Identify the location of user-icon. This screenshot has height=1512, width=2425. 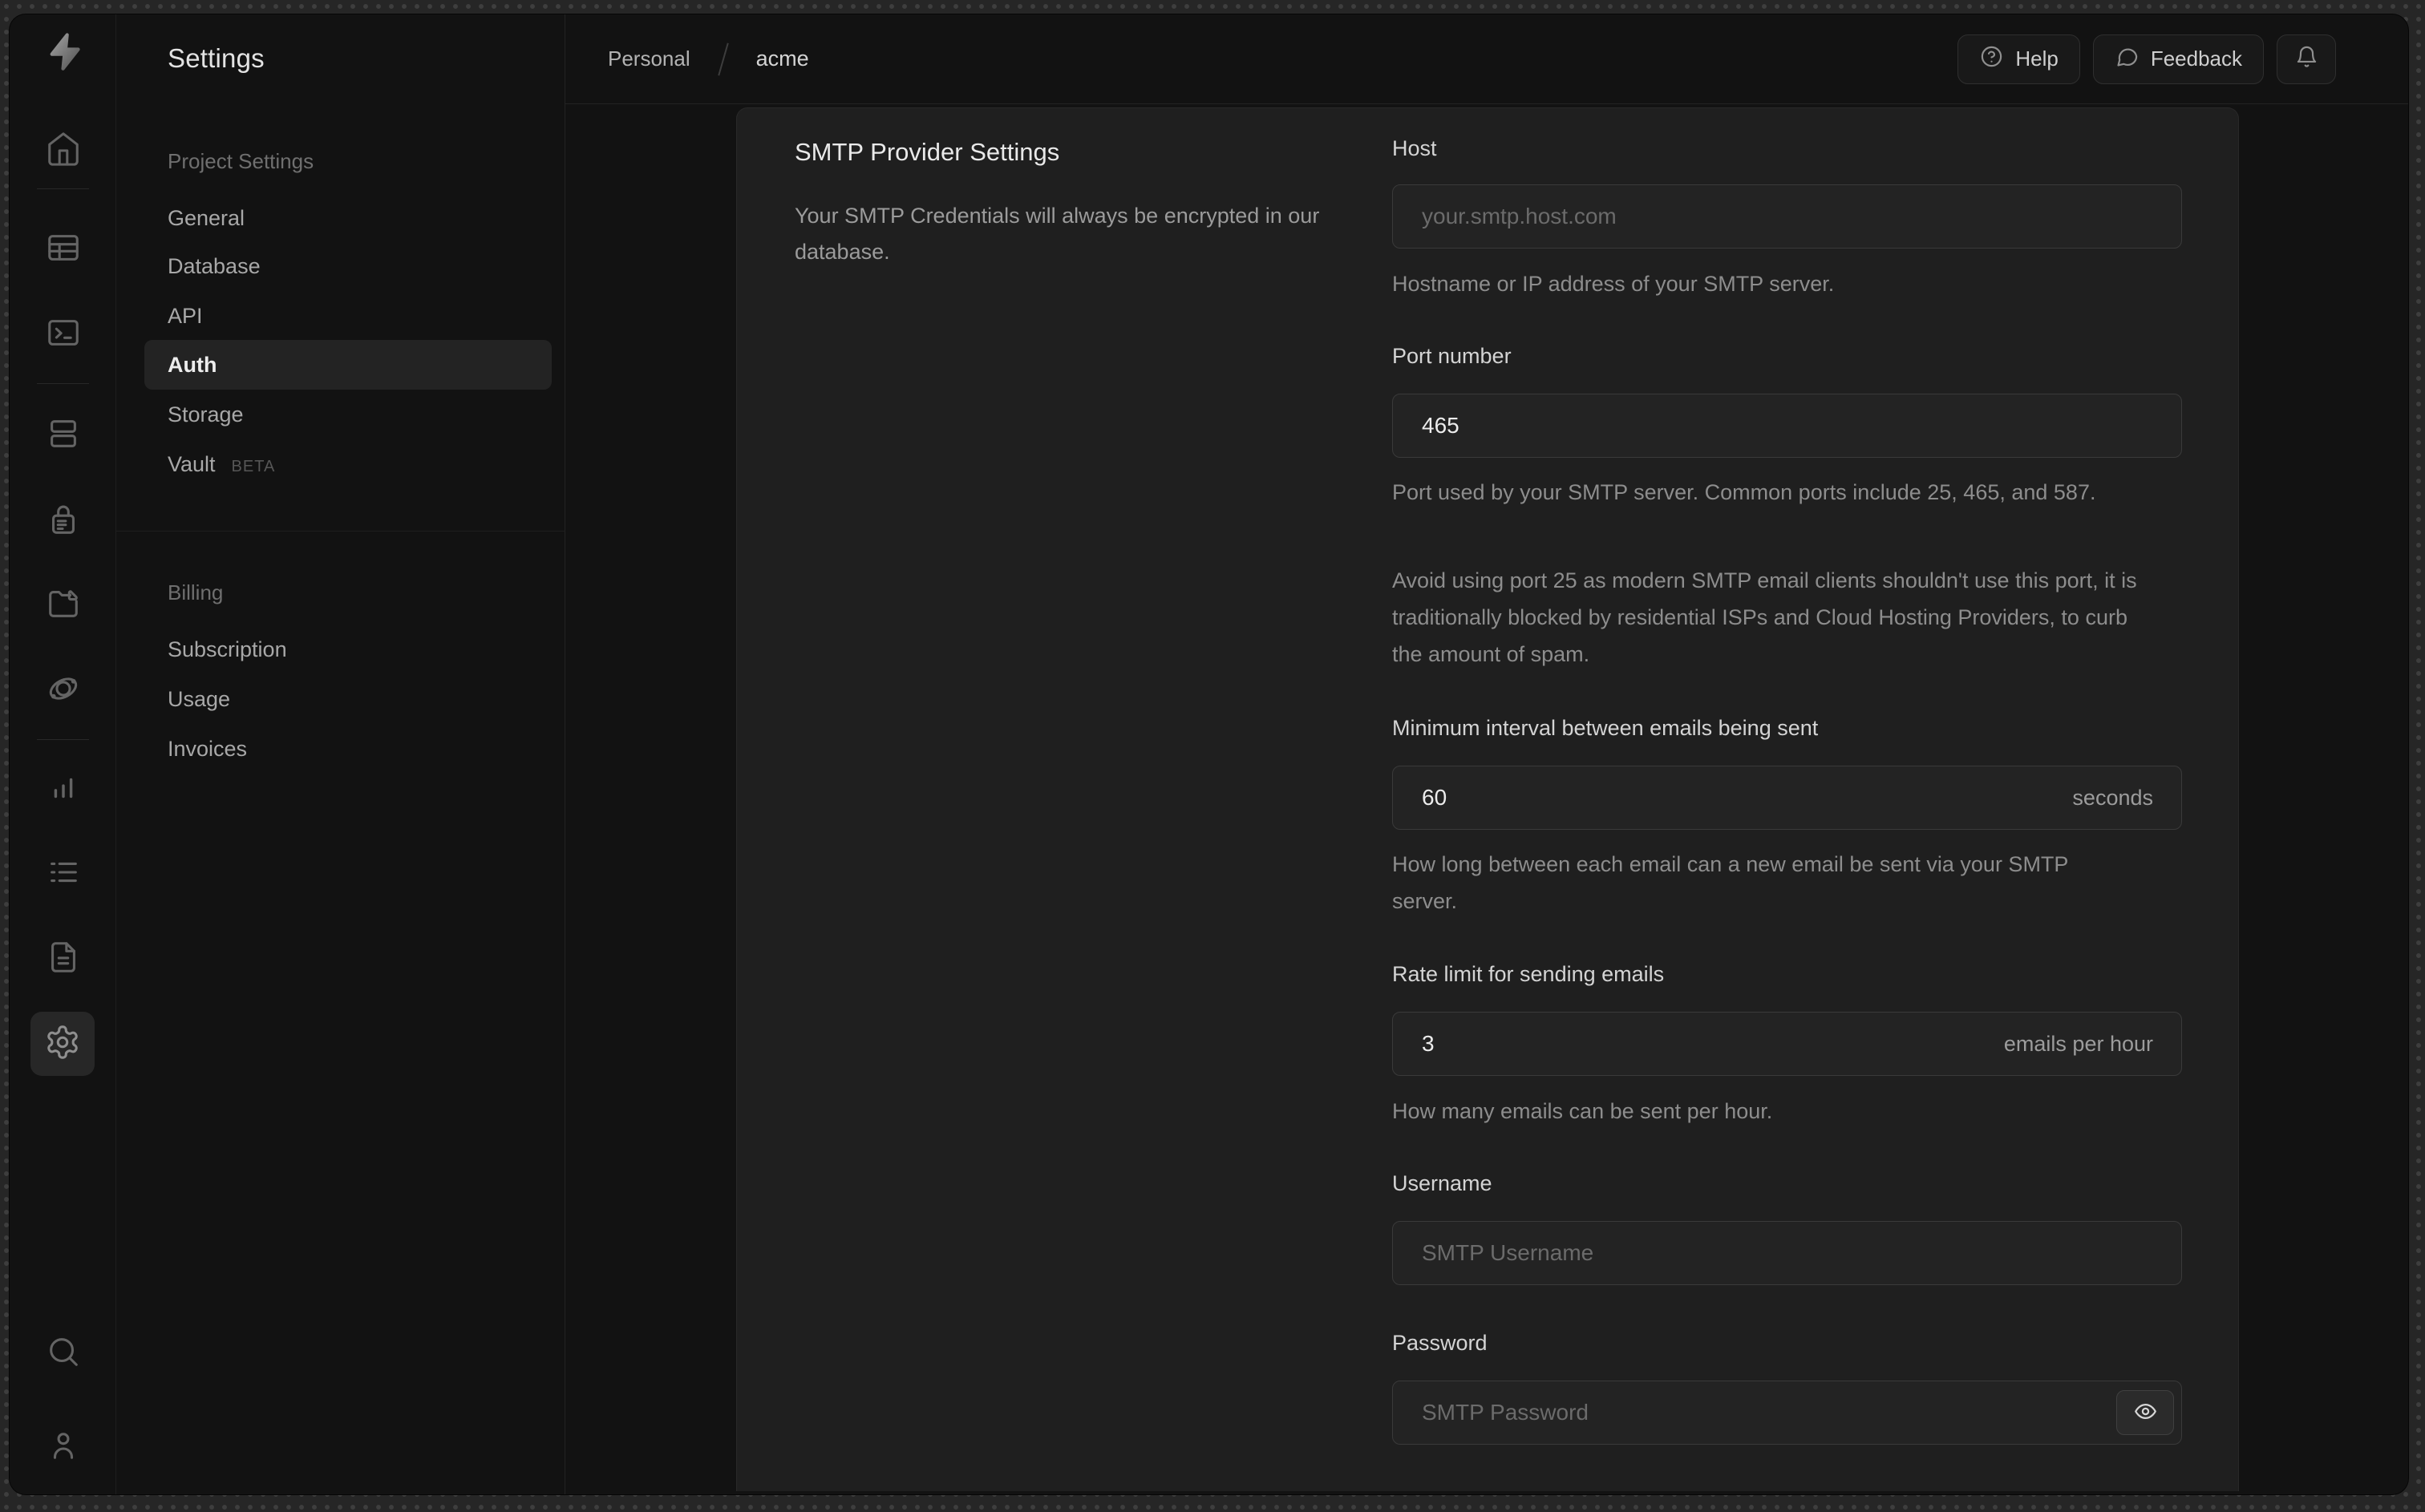
(63, 1447).